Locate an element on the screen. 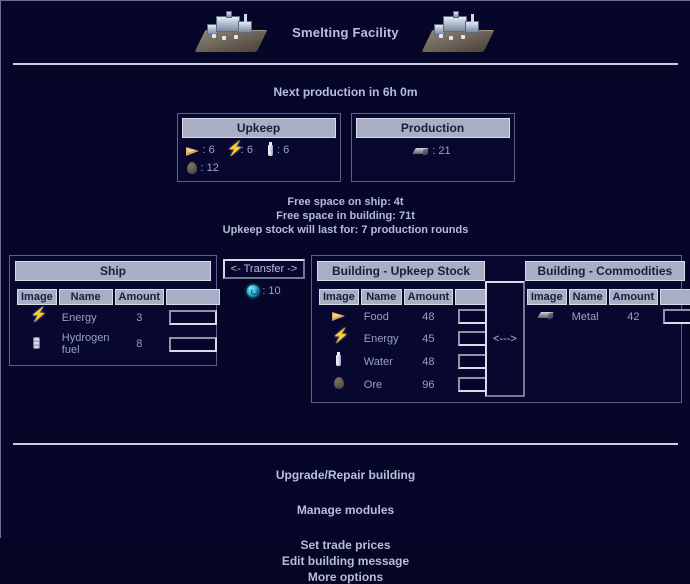 The image size is (690, 584). bc-row-metal-amount: 42 is located at coordinates (633, 316).